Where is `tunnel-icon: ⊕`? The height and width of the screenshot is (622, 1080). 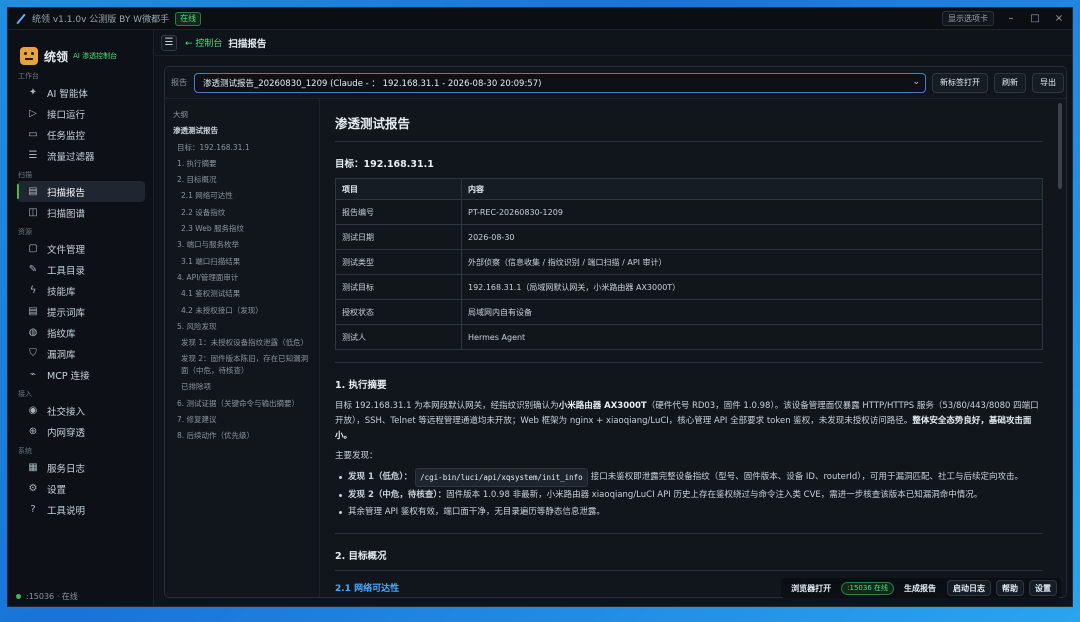 tunnel-icon: ⊕ is located at coordinates (33, 431).